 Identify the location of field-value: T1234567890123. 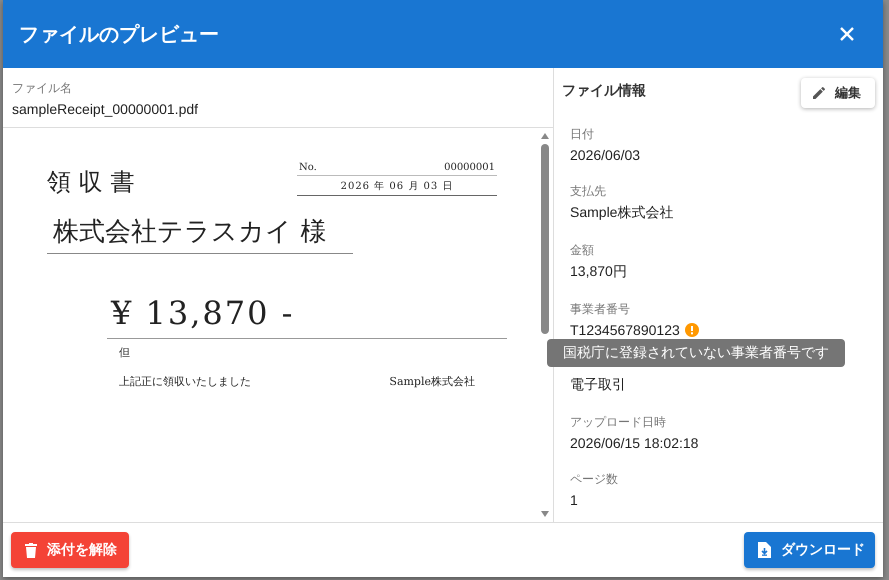
(625, 330).